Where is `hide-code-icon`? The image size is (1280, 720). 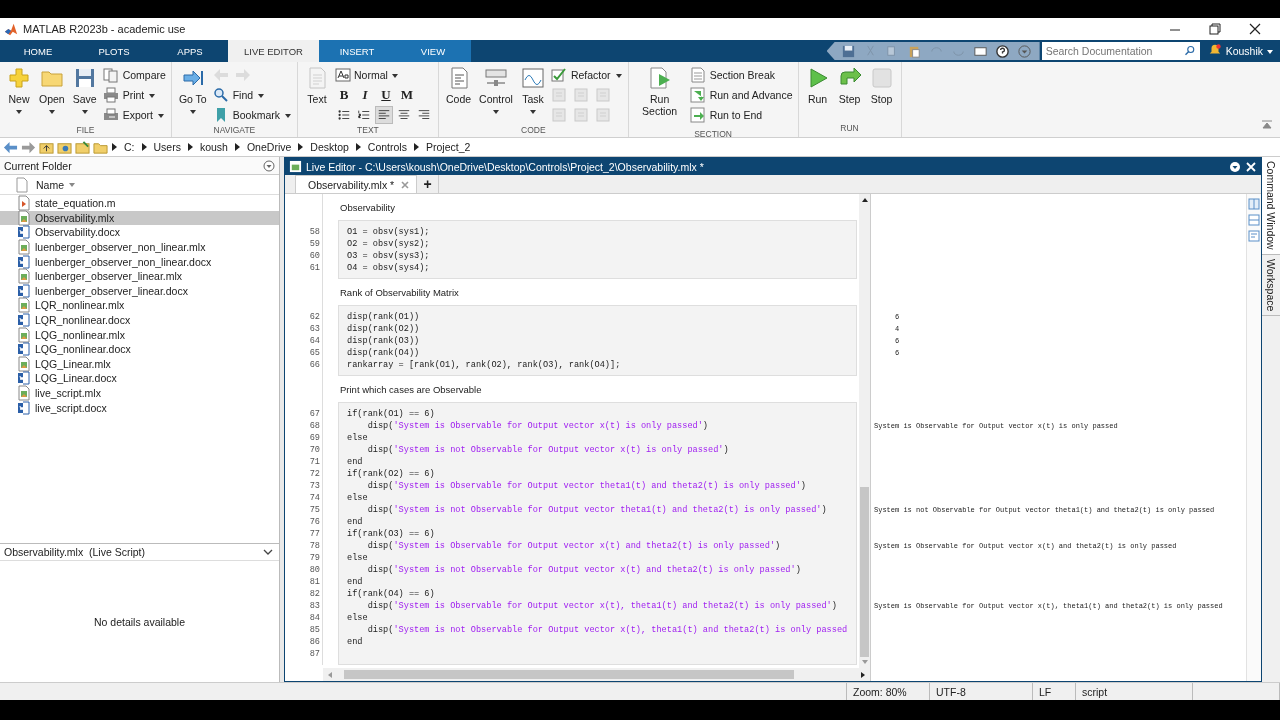
hide-code-icon is located at coordinates (1254, 236).